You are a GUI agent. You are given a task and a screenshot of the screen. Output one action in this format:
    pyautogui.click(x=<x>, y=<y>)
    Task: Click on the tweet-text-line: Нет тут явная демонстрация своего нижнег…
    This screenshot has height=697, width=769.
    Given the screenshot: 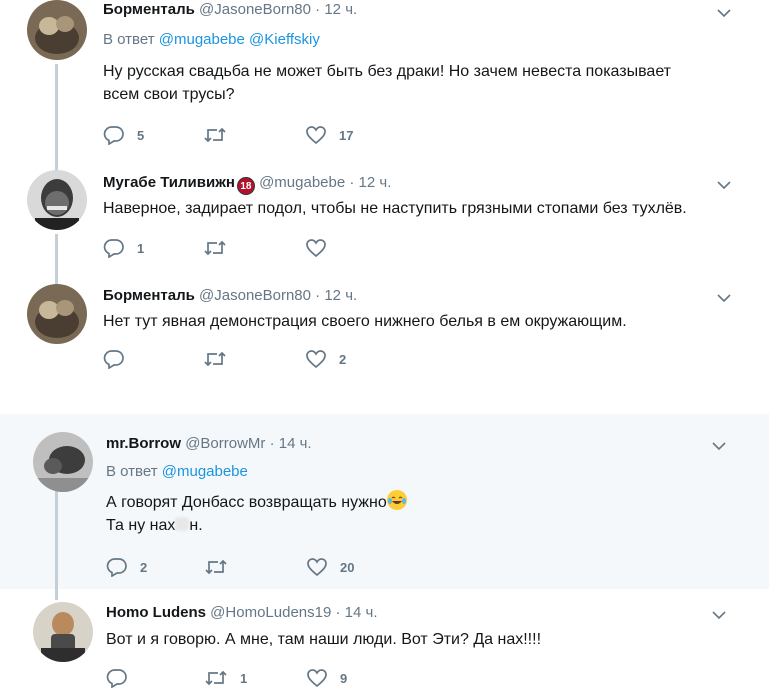 What is the action you would take?
    pyautogui.click(x=365, y=321)
    